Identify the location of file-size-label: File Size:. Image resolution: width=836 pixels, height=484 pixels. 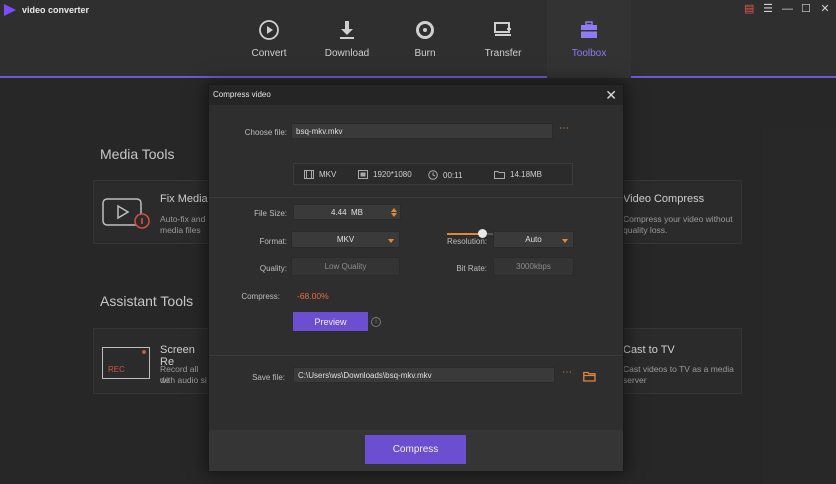
(270, 213).